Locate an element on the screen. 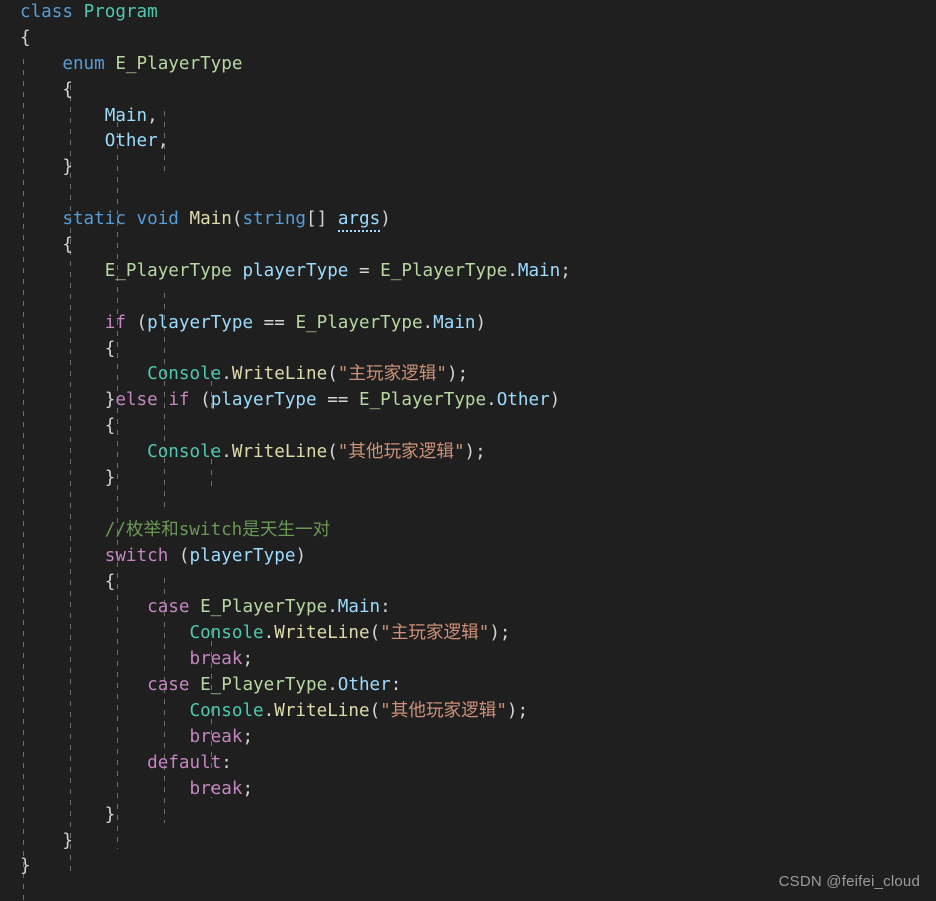 The image size is (936, 901). code-token: case is located at coordinates (168, 607).